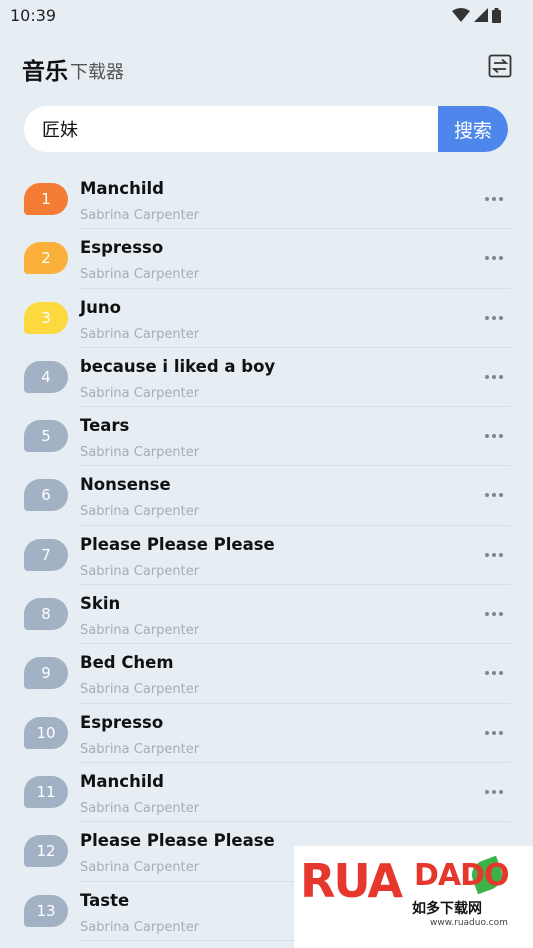 This screenshot has height=948, width=533. I want to click on rank-badge: 13, so click(46, 910).